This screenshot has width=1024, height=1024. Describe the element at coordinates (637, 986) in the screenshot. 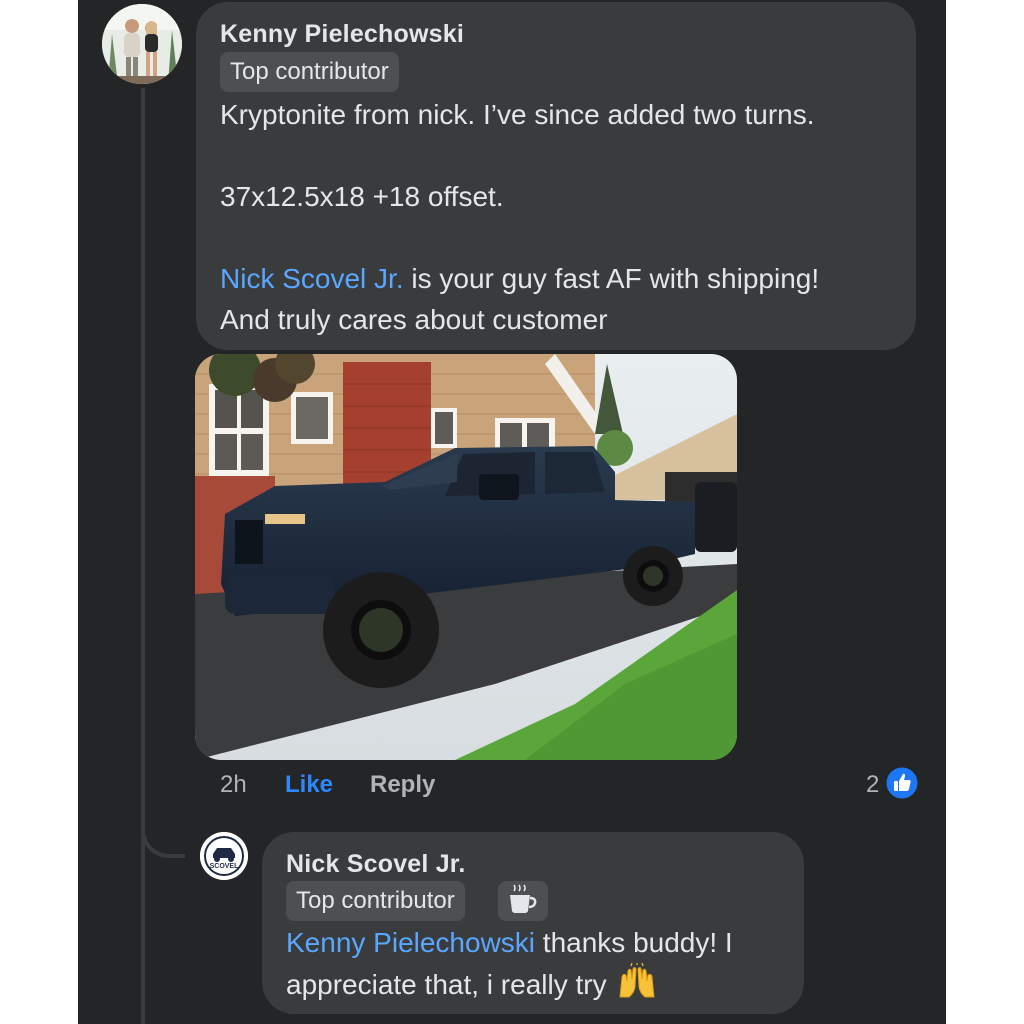

I see `raising-hands-emoji` at that location.